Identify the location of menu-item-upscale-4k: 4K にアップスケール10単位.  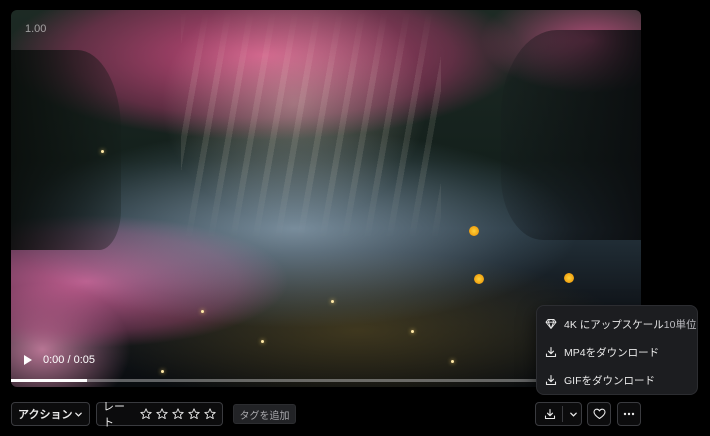
(617, 324).